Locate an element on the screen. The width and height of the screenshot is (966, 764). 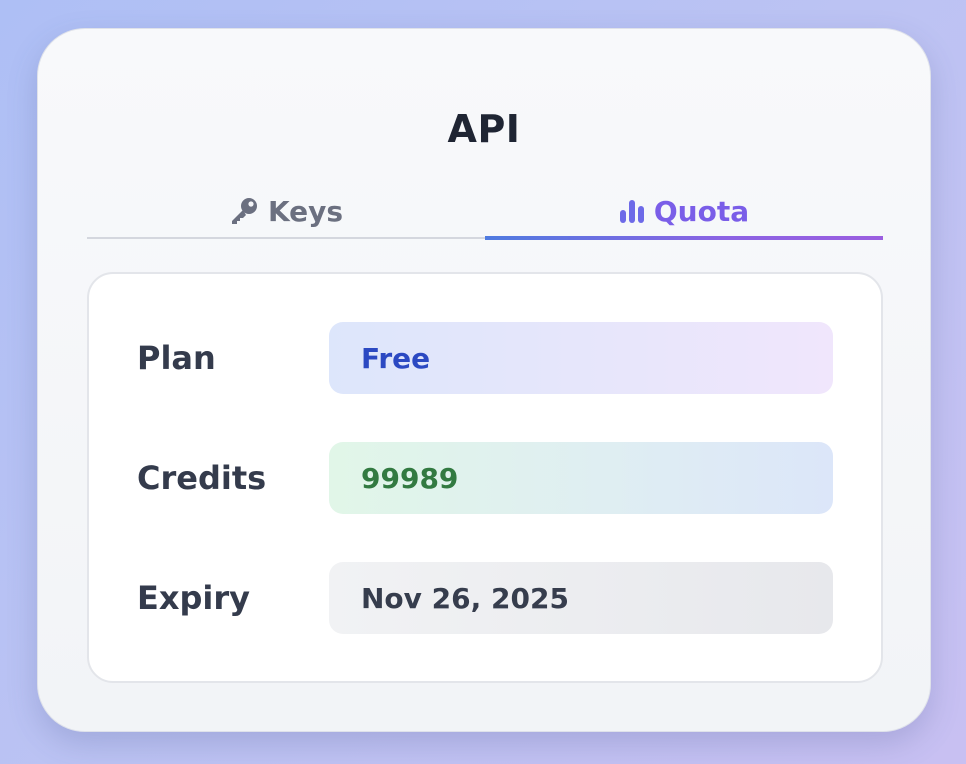
tab-bar: Keys Quota is located at coordinates (485, 215).